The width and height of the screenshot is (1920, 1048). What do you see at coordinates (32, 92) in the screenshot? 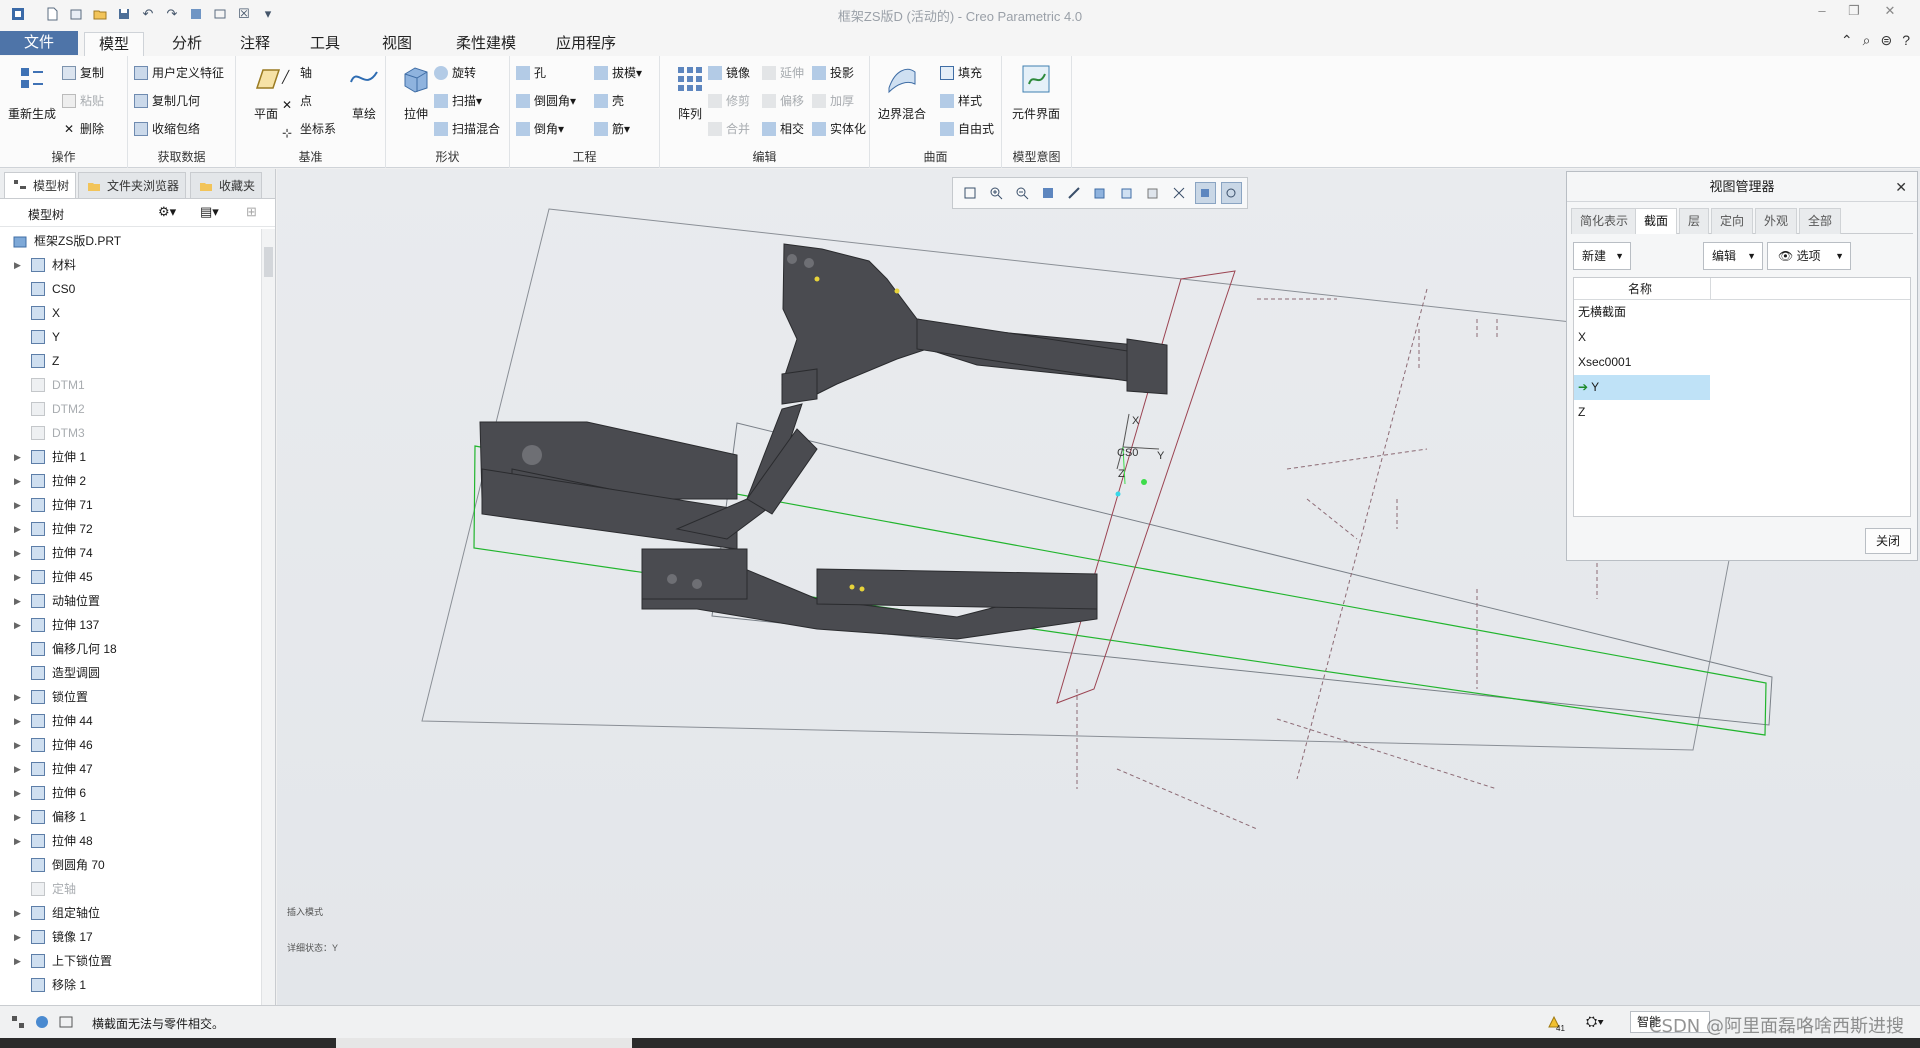
I see `regenerate-button: 重新生成` at bounding box center [32, 92].